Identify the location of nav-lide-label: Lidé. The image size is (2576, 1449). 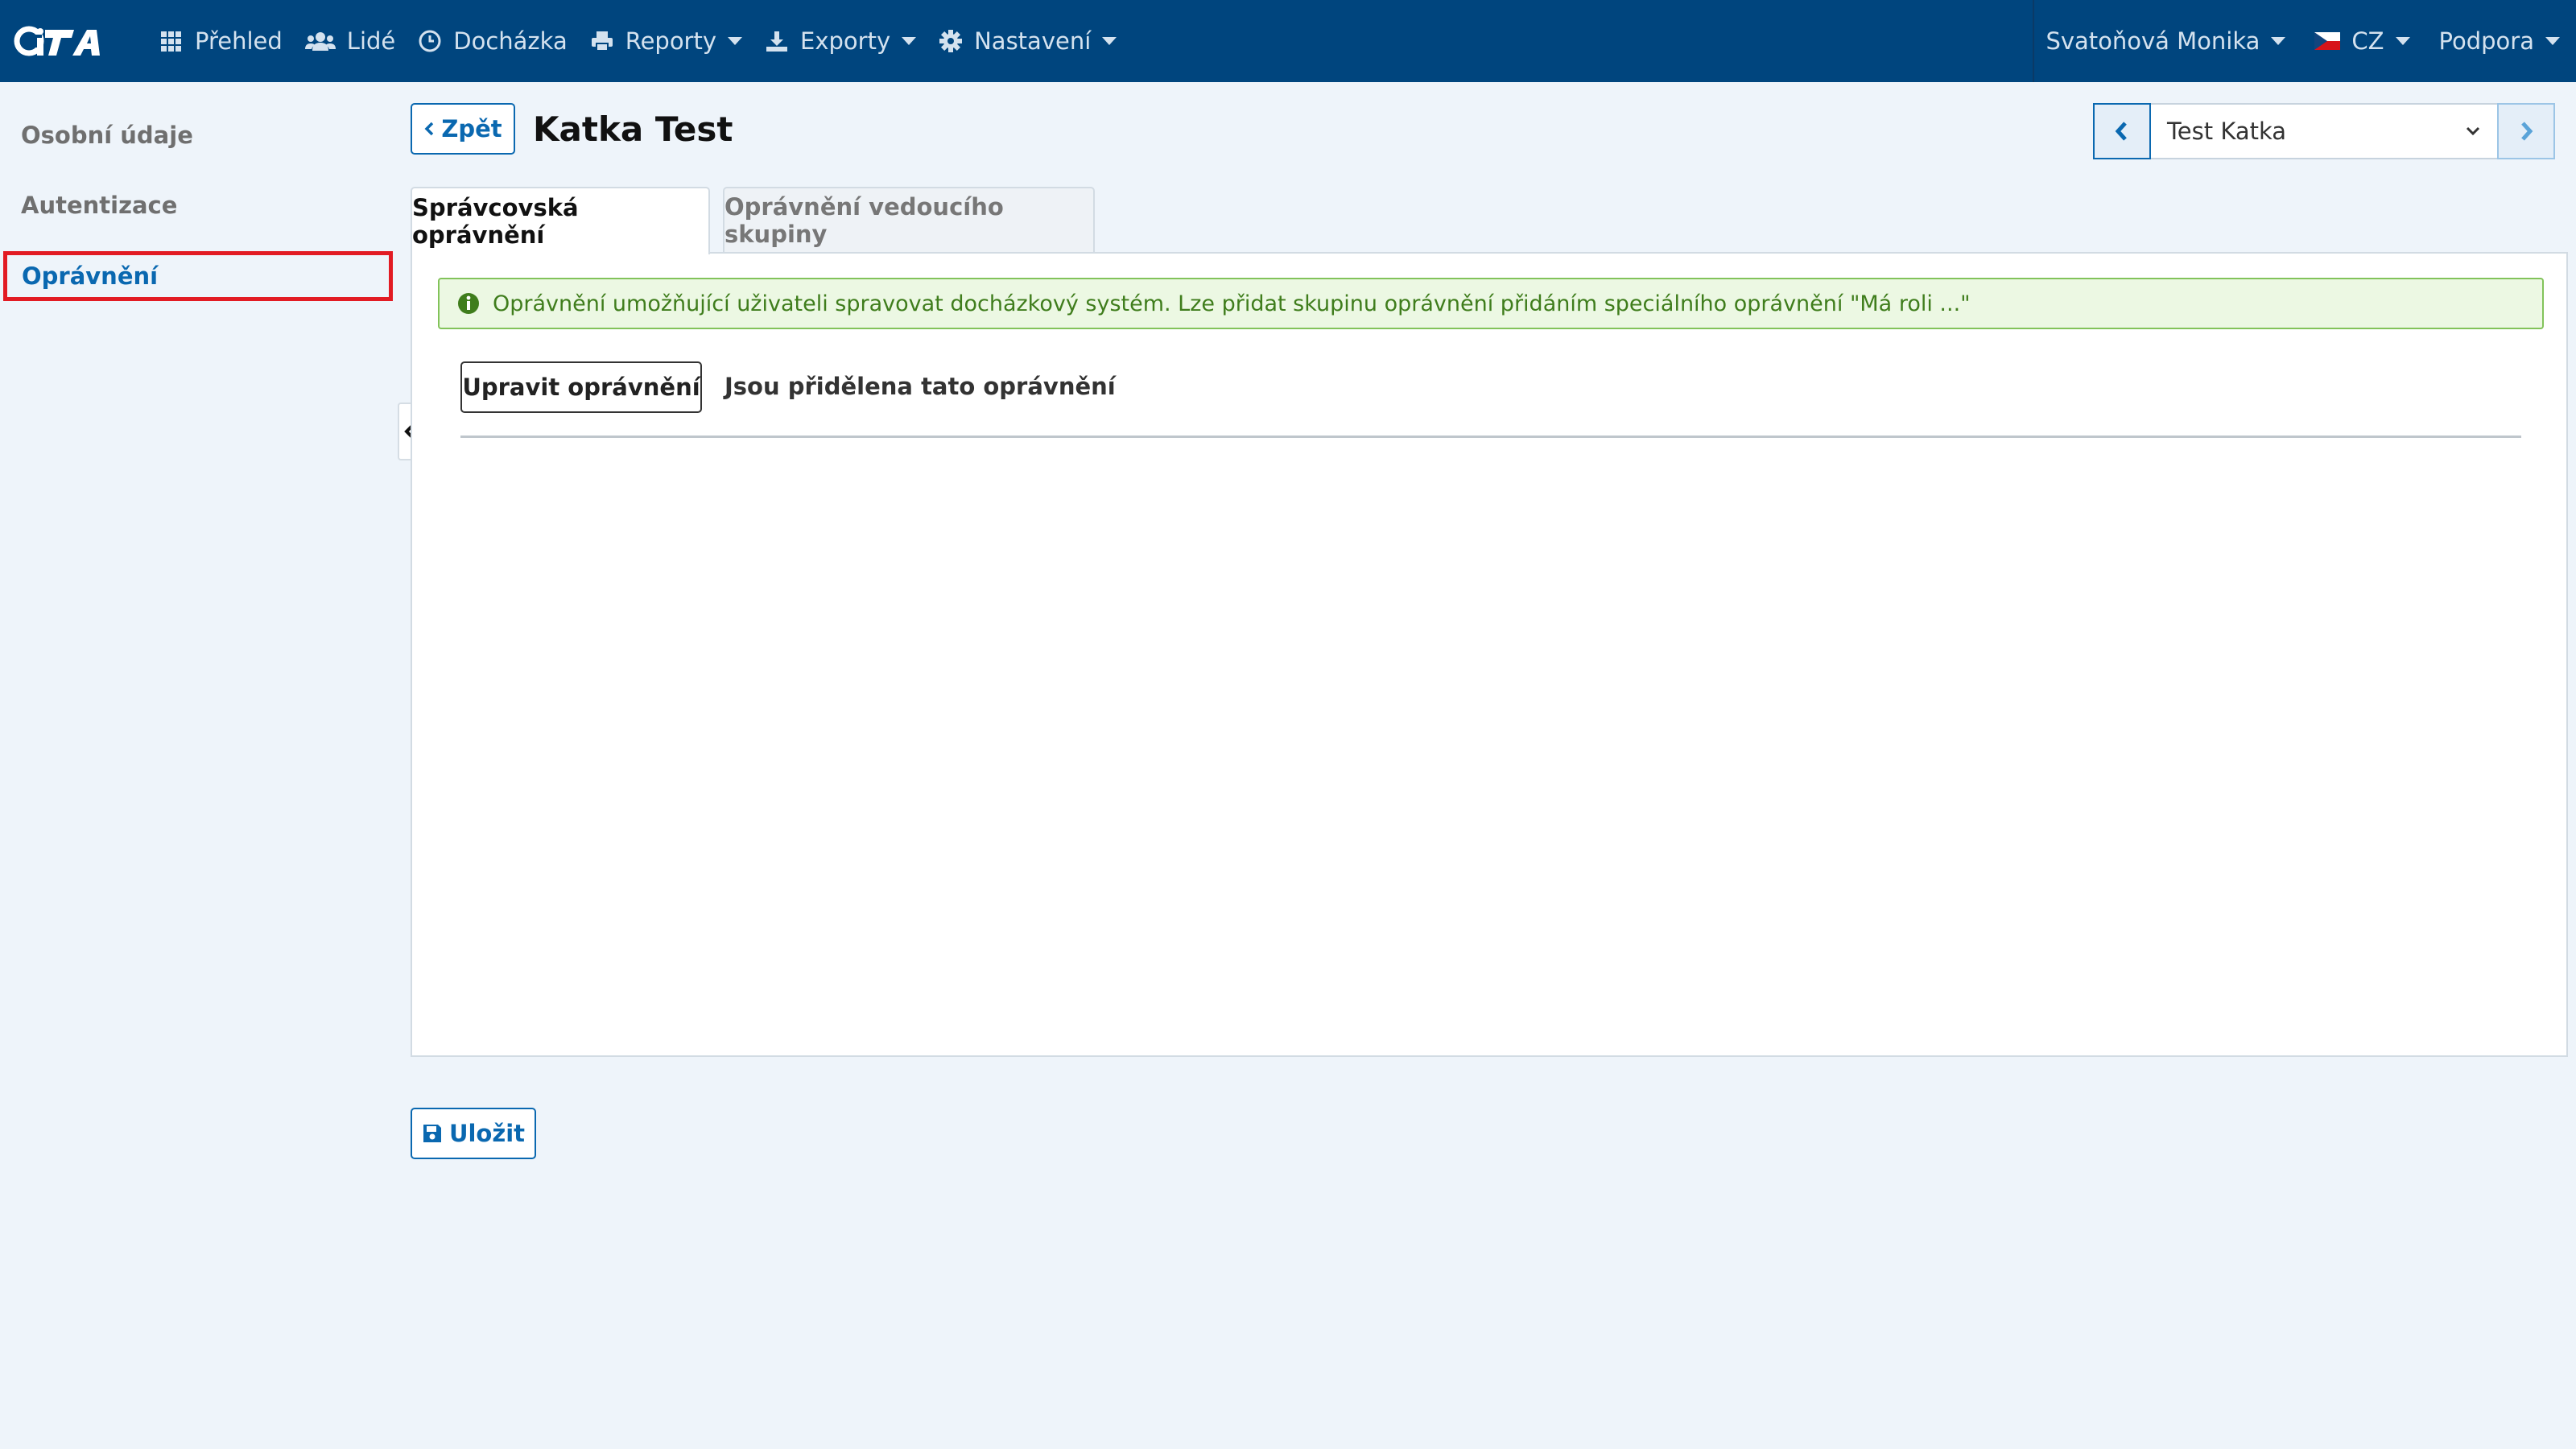
(371, 41).